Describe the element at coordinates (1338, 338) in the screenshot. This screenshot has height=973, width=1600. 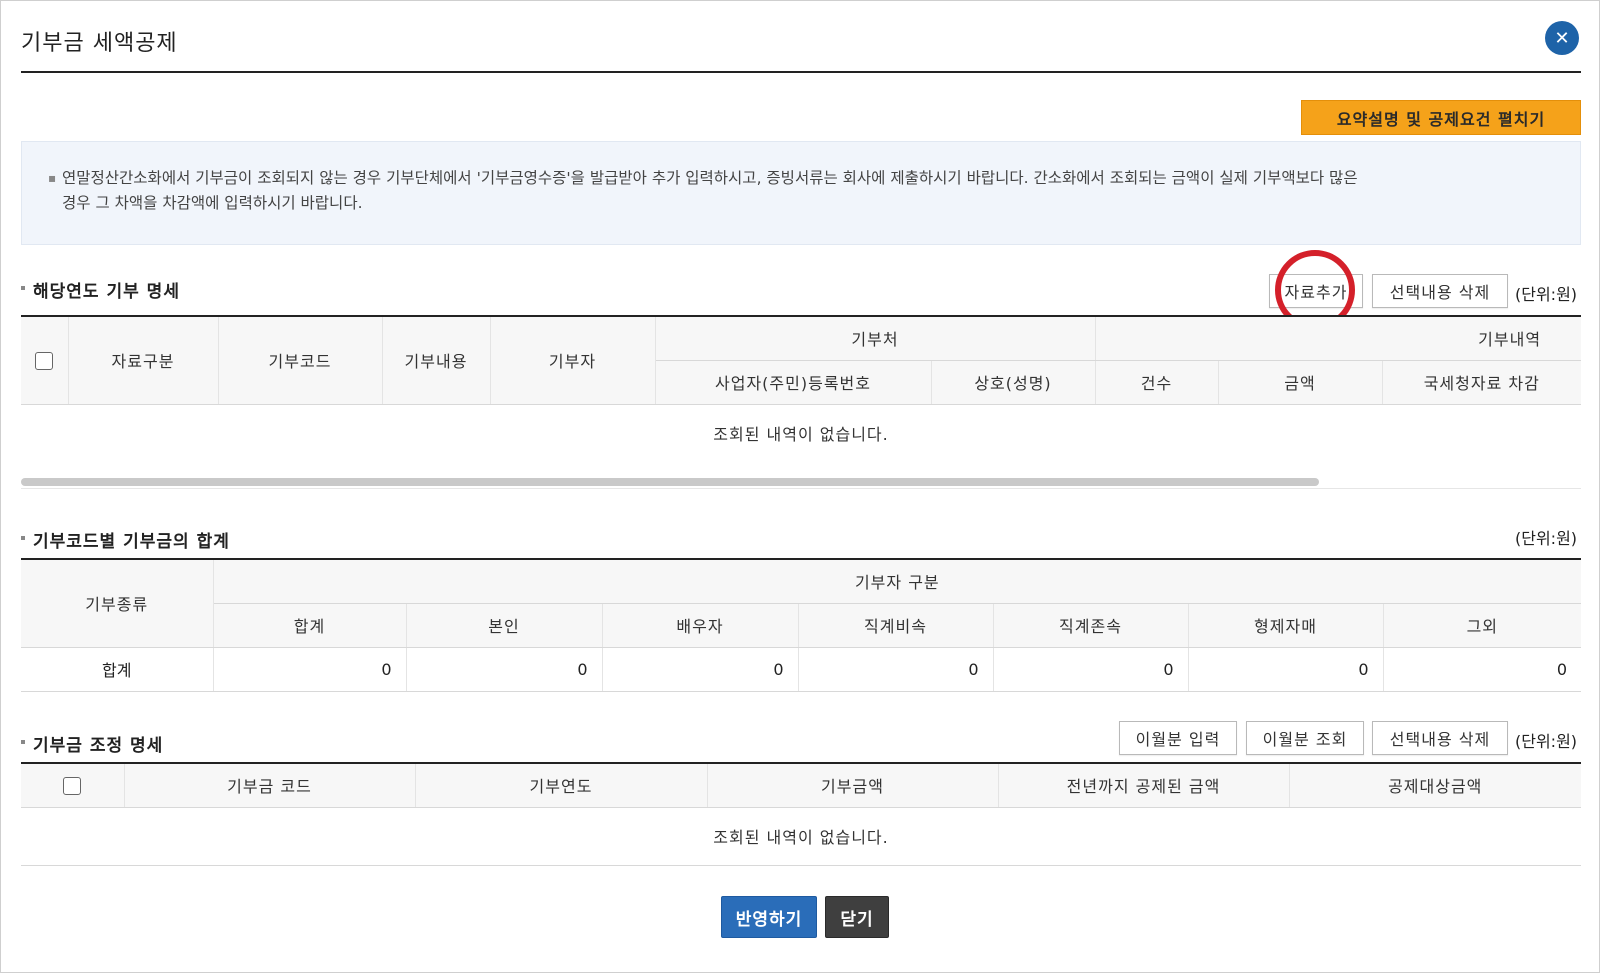
I see `col-details-group: 기부내역` at that location.